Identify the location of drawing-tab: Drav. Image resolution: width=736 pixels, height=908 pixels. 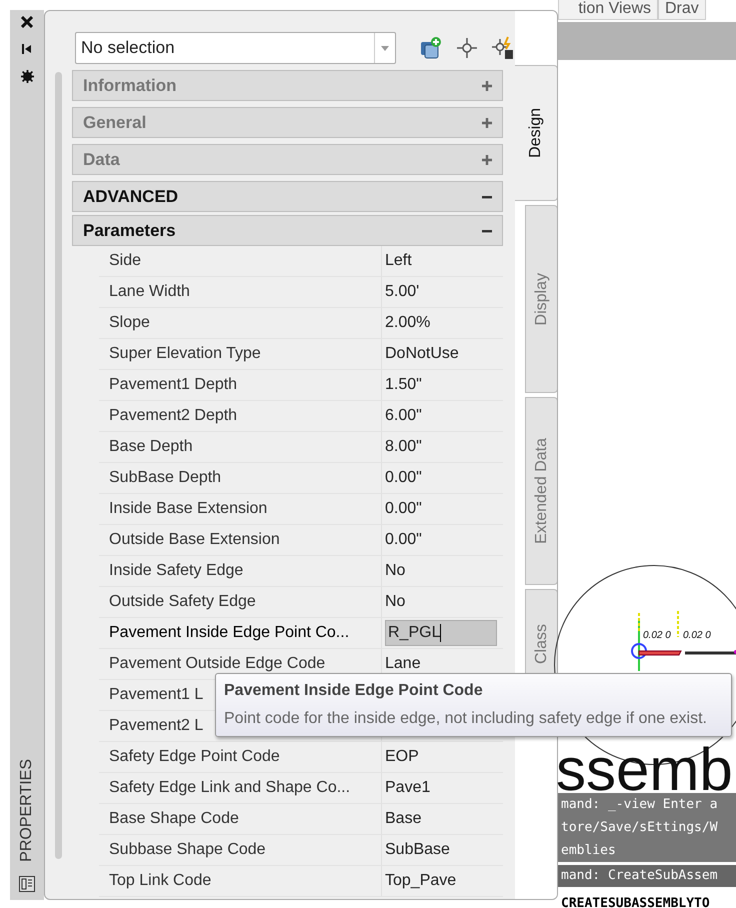
(682, 10).